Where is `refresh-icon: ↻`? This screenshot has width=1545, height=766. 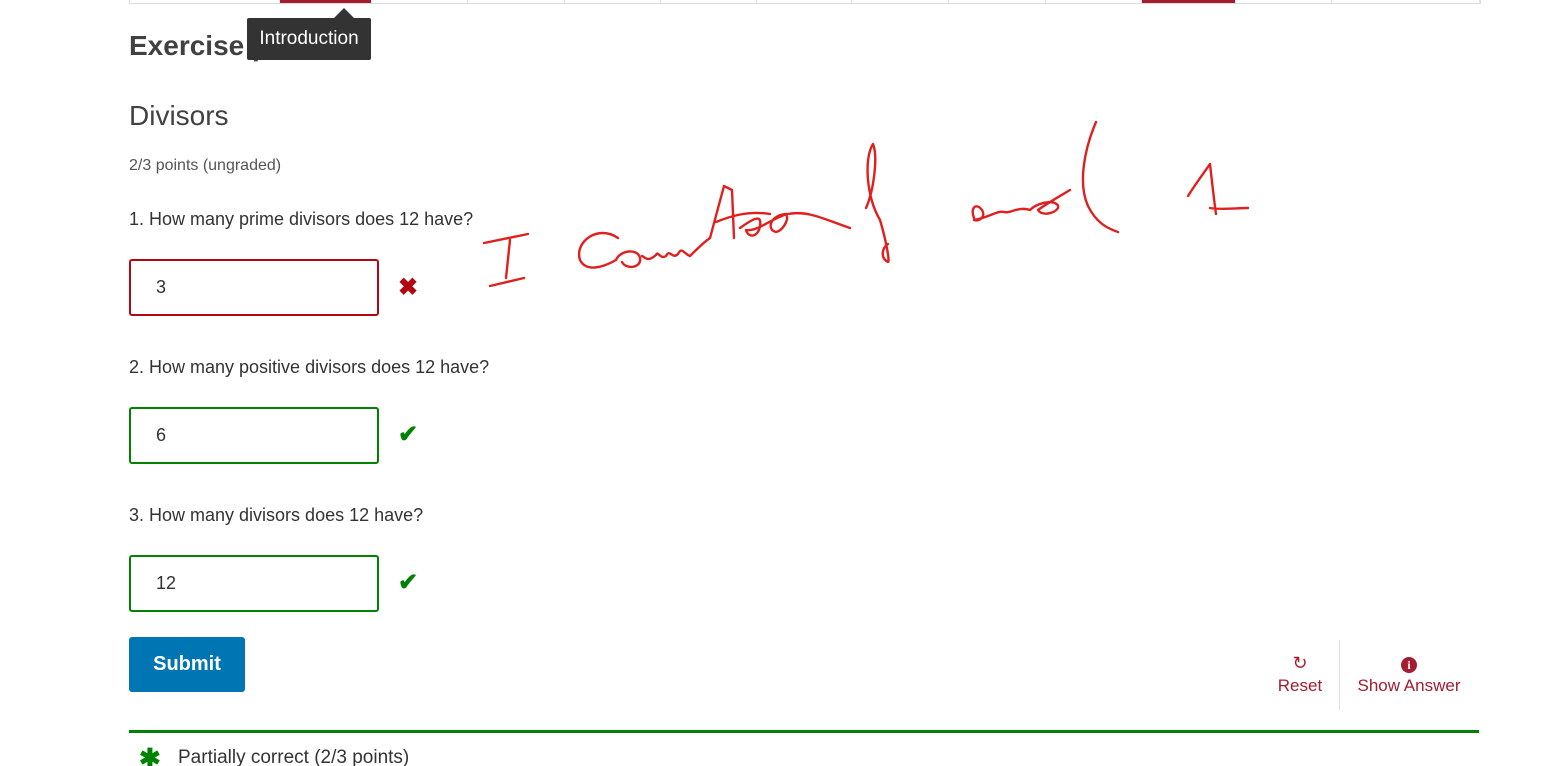
refresh-icon: ↻ is located at coordinates (1300, 663).